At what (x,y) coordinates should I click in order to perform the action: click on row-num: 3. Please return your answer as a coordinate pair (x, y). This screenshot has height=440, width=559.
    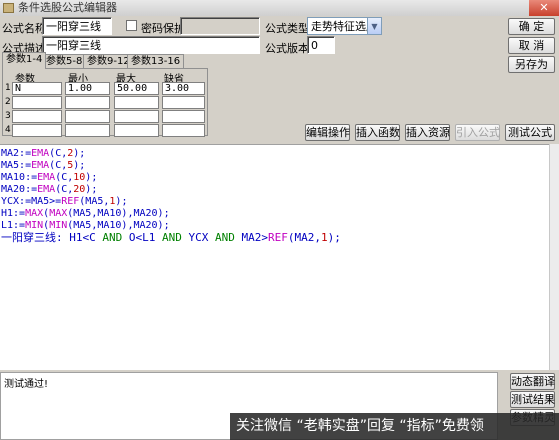
    Looking at the image, I should click on (8, 116).